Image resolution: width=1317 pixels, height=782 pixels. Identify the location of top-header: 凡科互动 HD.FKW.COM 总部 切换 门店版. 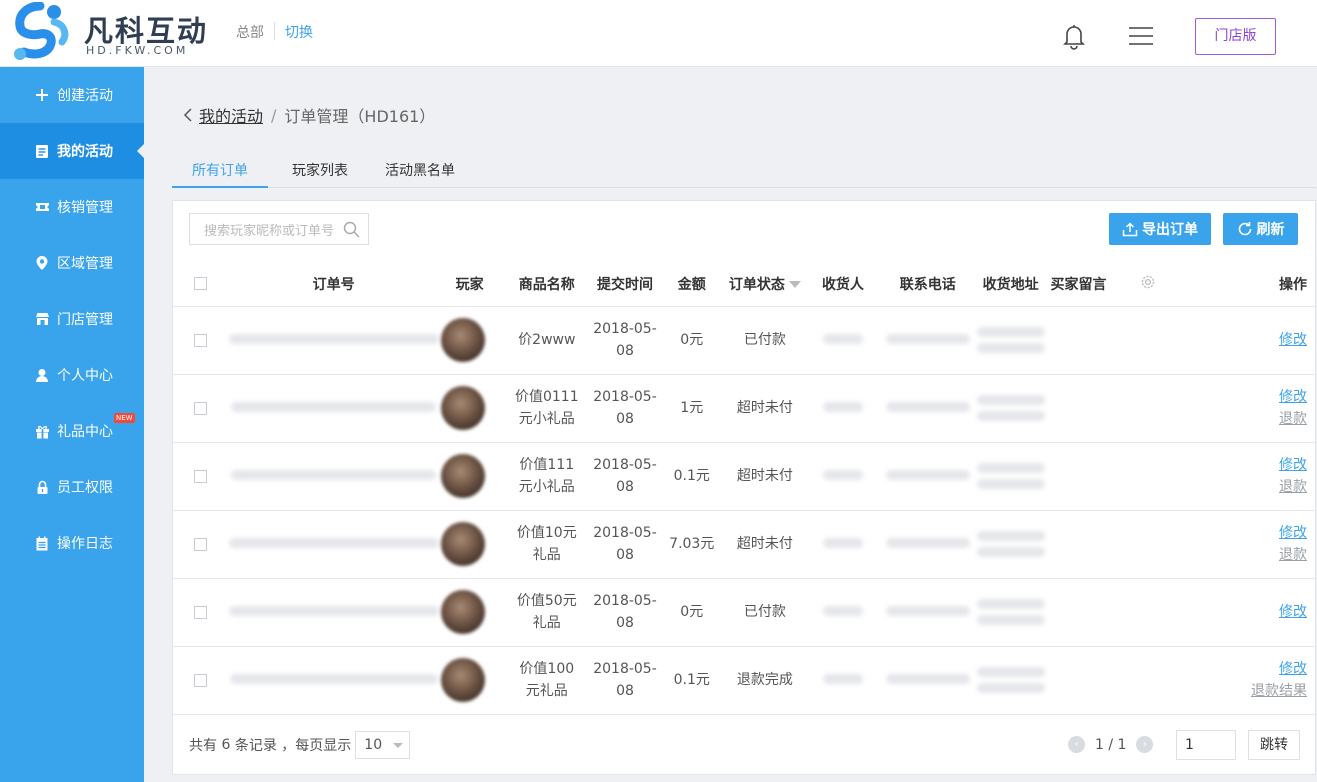
(658, 33).